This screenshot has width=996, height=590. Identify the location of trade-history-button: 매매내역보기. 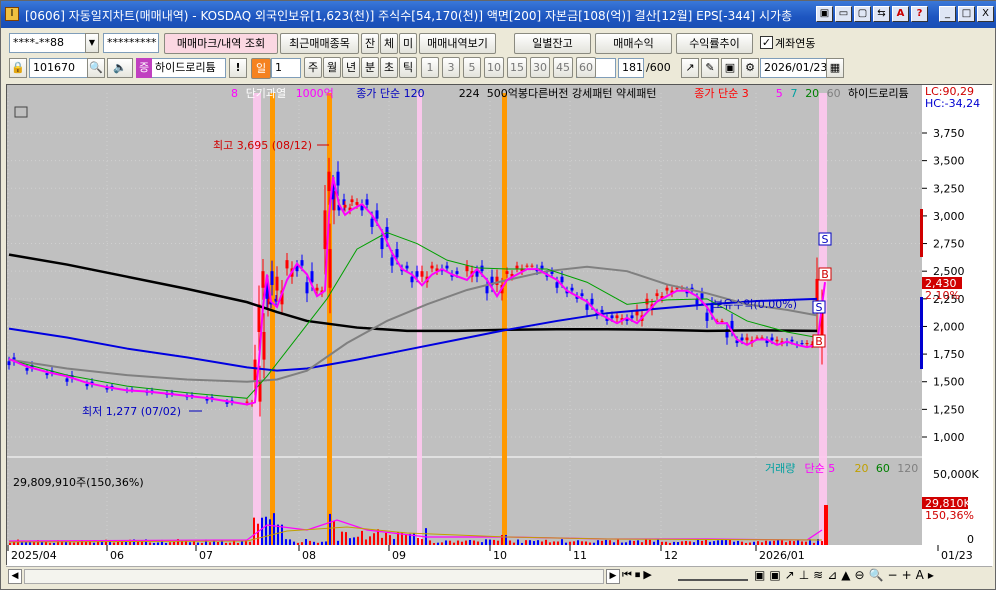
(457, 43).